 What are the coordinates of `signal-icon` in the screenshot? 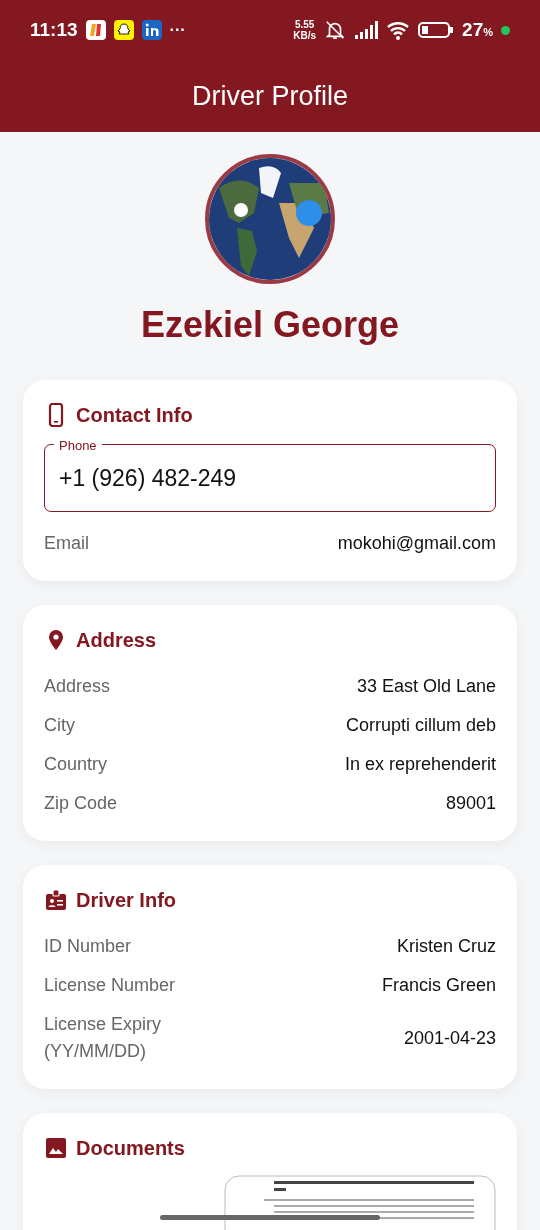 It's located at (366, 30).